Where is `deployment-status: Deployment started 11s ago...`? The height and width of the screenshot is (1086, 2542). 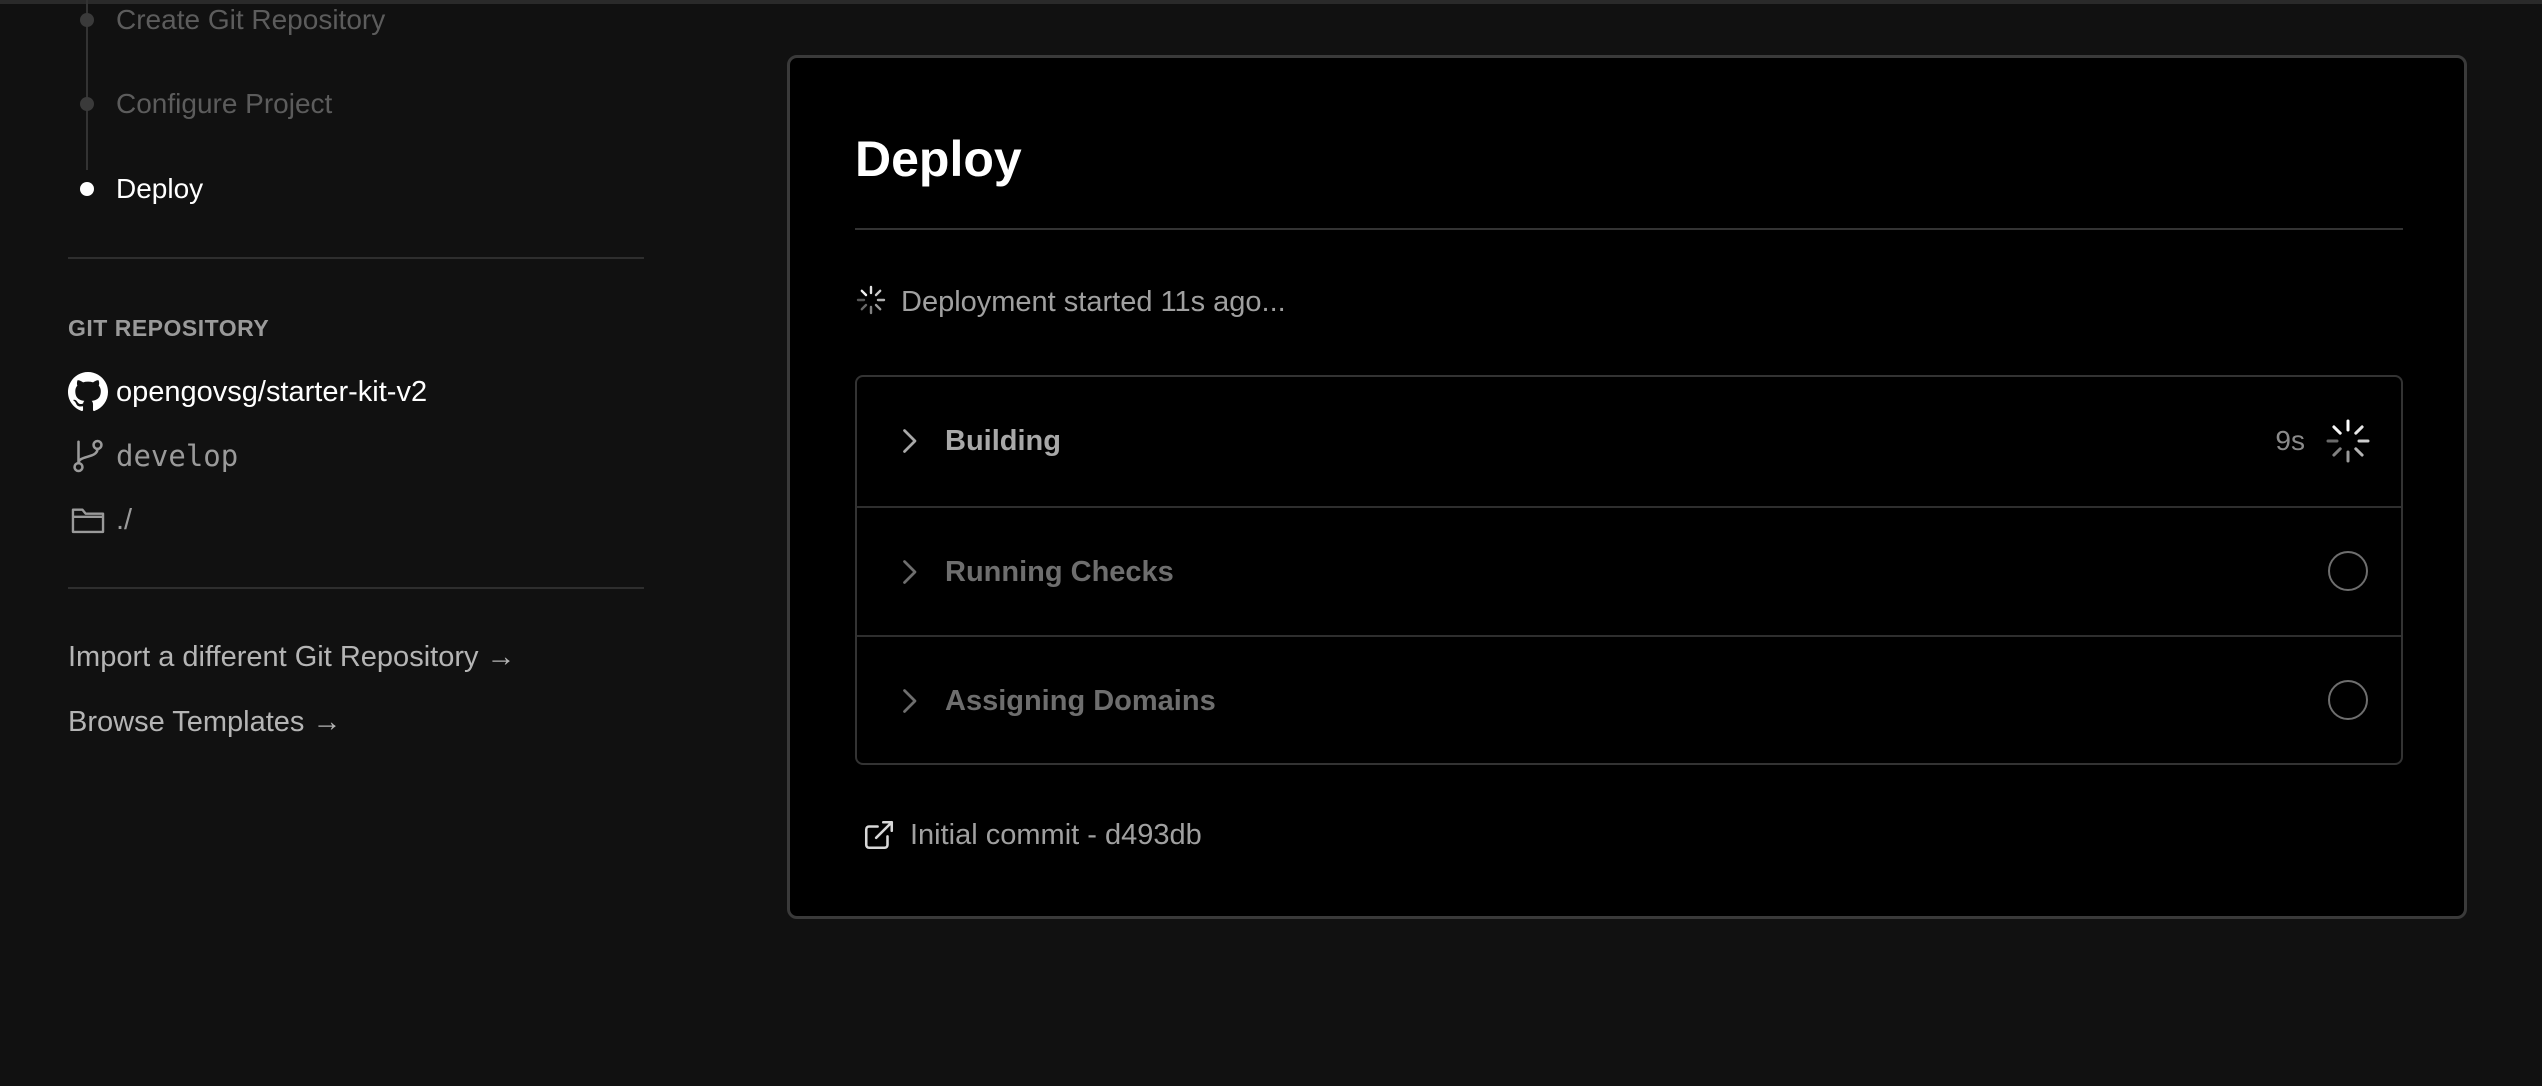 deployment-status: Deployment started 11s ago... is located at coordinates (1070, 302).